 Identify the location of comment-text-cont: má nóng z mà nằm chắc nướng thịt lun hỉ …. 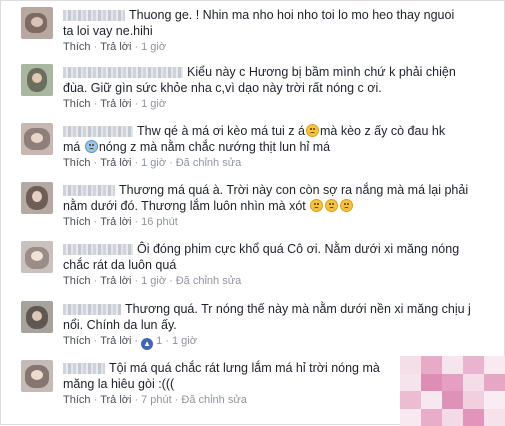
(277, 147).